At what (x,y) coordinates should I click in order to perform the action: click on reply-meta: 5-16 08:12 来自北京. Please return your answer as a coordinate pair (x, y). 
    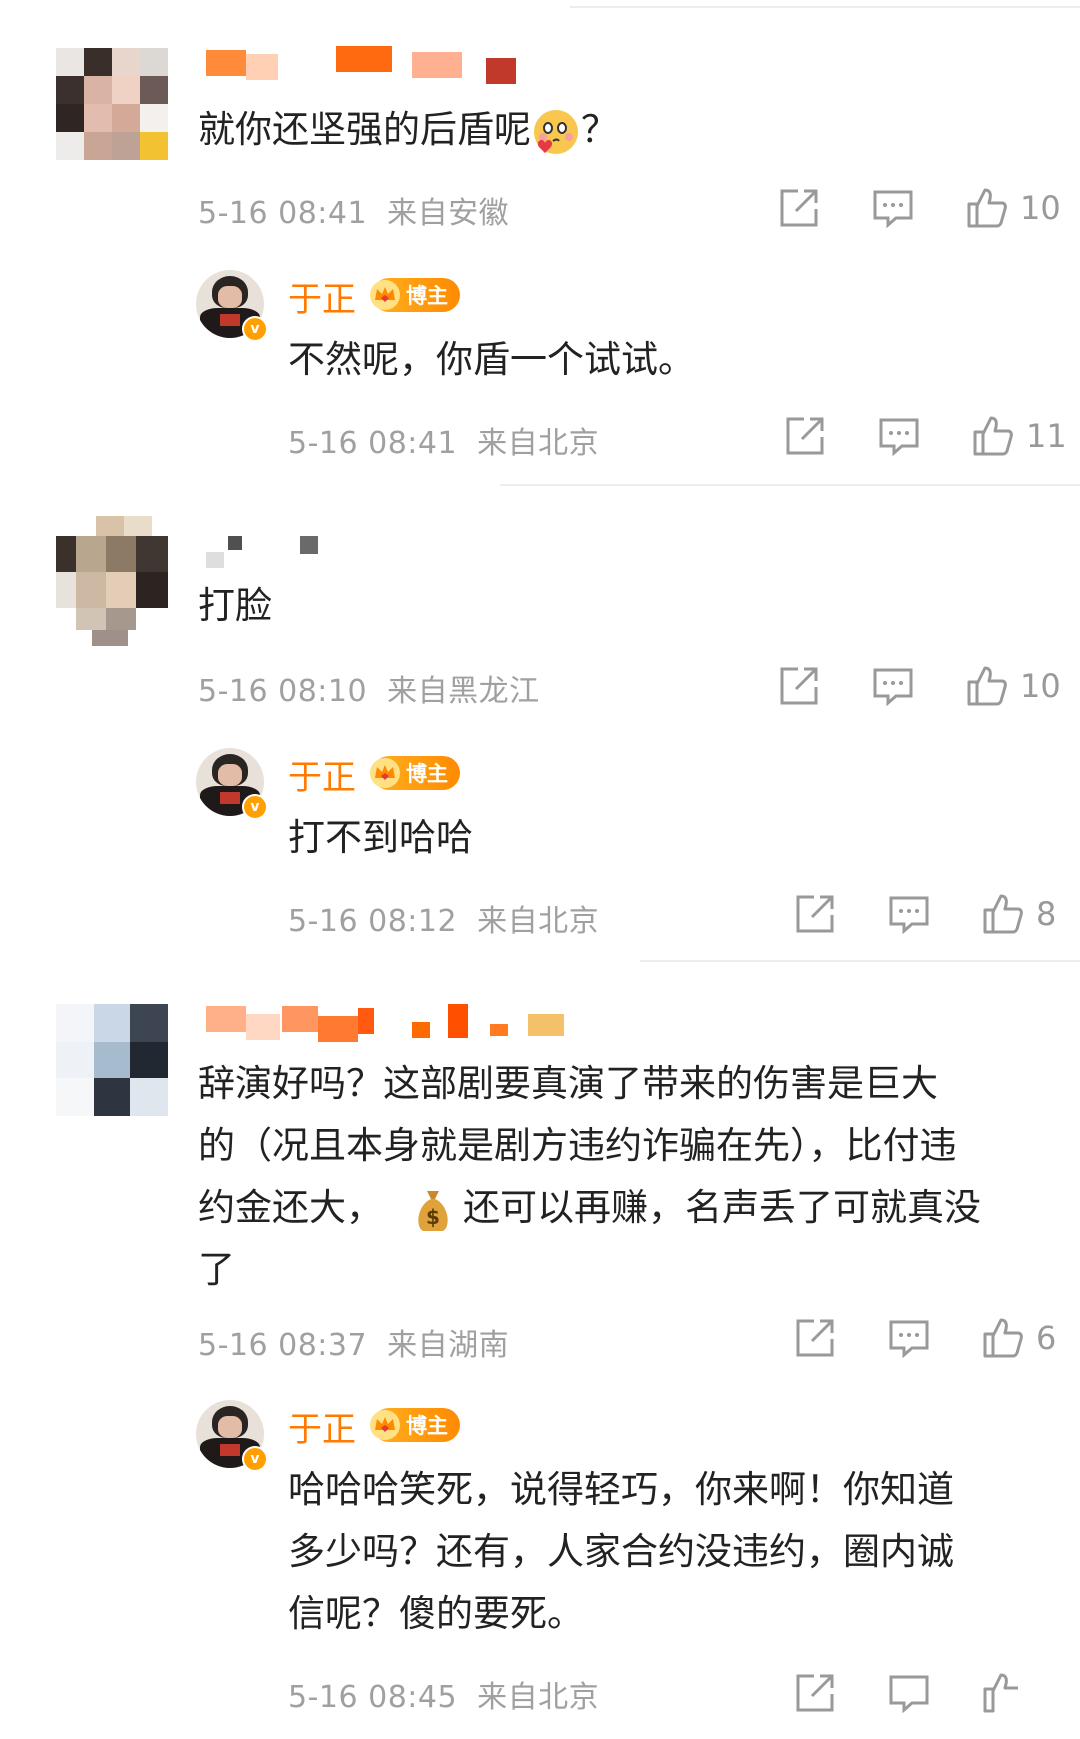
    Looking at the image, I should click on (443, 918).